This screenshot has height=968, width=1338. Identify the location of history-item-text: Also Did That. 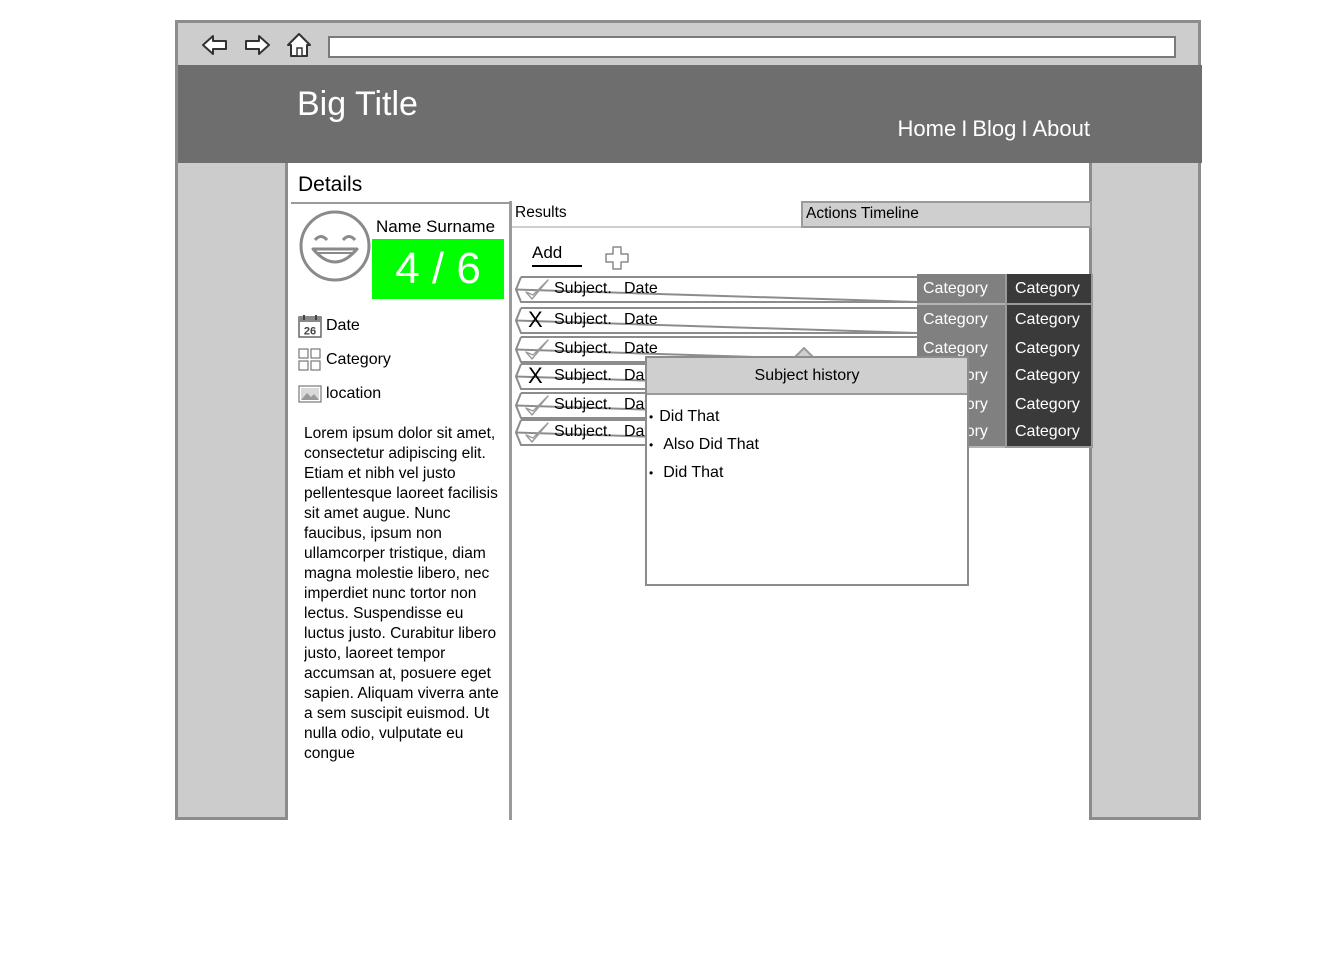
(711, 444).